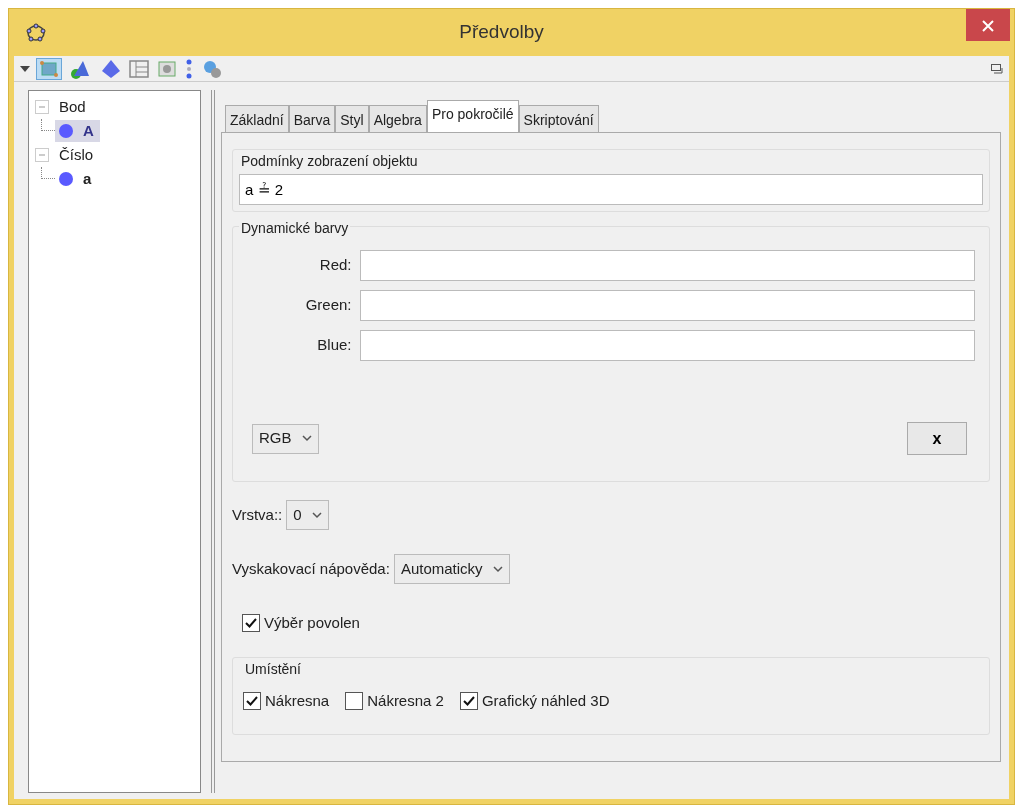 This screenshot has height=805, width=1019. I want to click on tab: Barva, so click(312, 118).